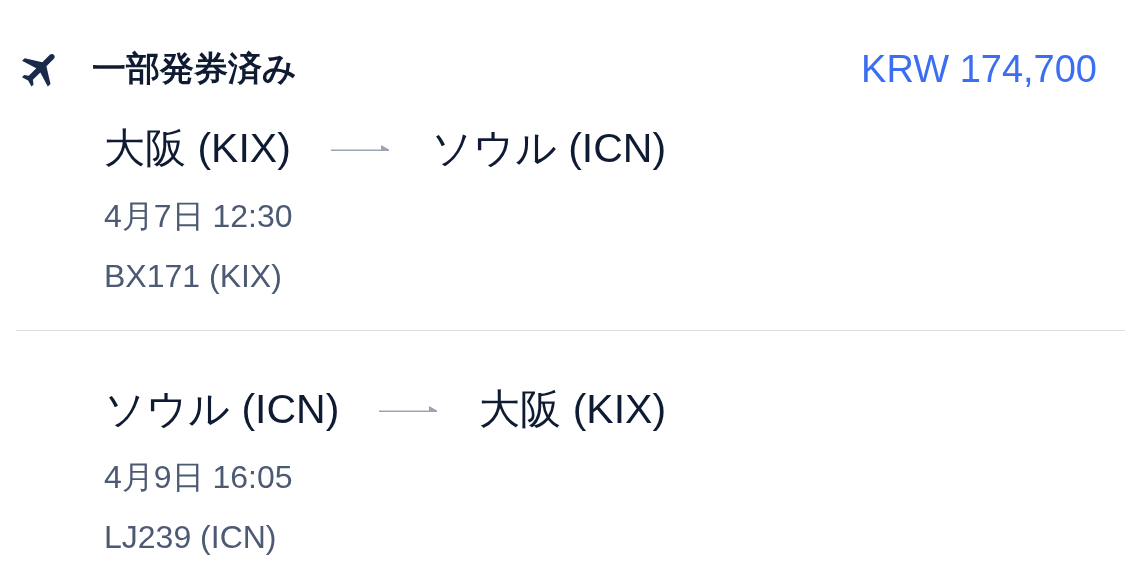 The height and width of the screenshot is (576, 1125). Describe the element at coordinates (191, 537) in the screenshot. I see `flight-number: LJ239 (ICN)` at that location.